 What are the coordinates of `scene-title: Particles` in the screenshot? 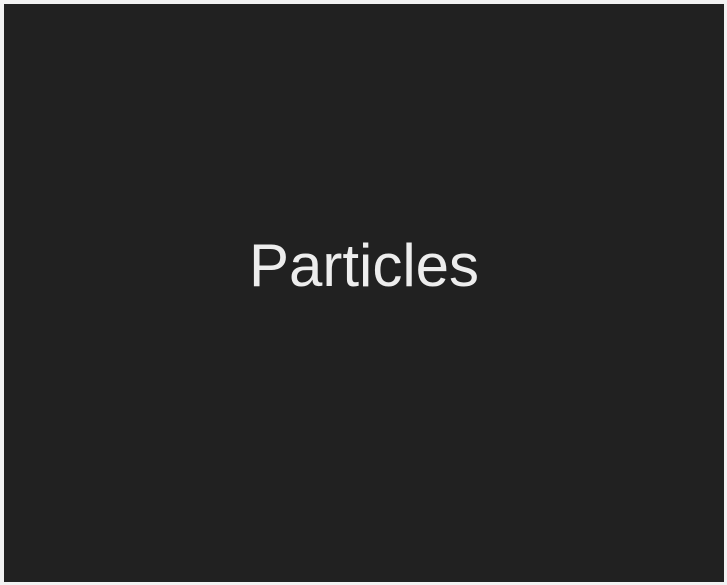 It's located at (364, 265).